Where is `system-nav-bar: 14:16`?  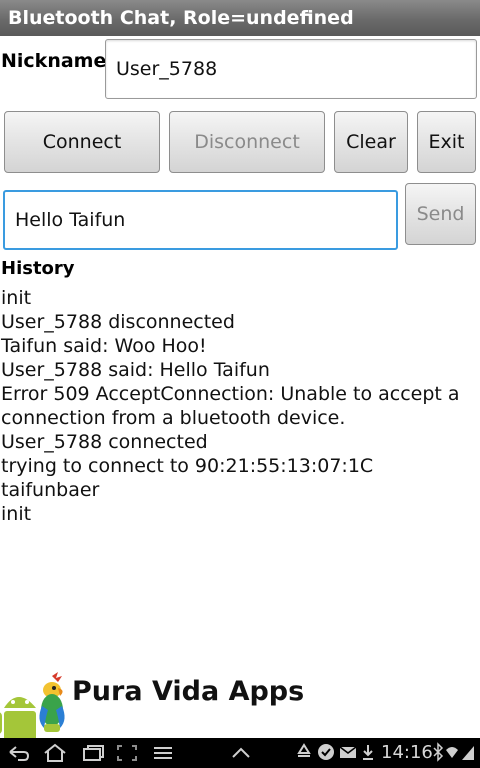 system-nav-bar: 14:16 is located at coordinates (240, 753).